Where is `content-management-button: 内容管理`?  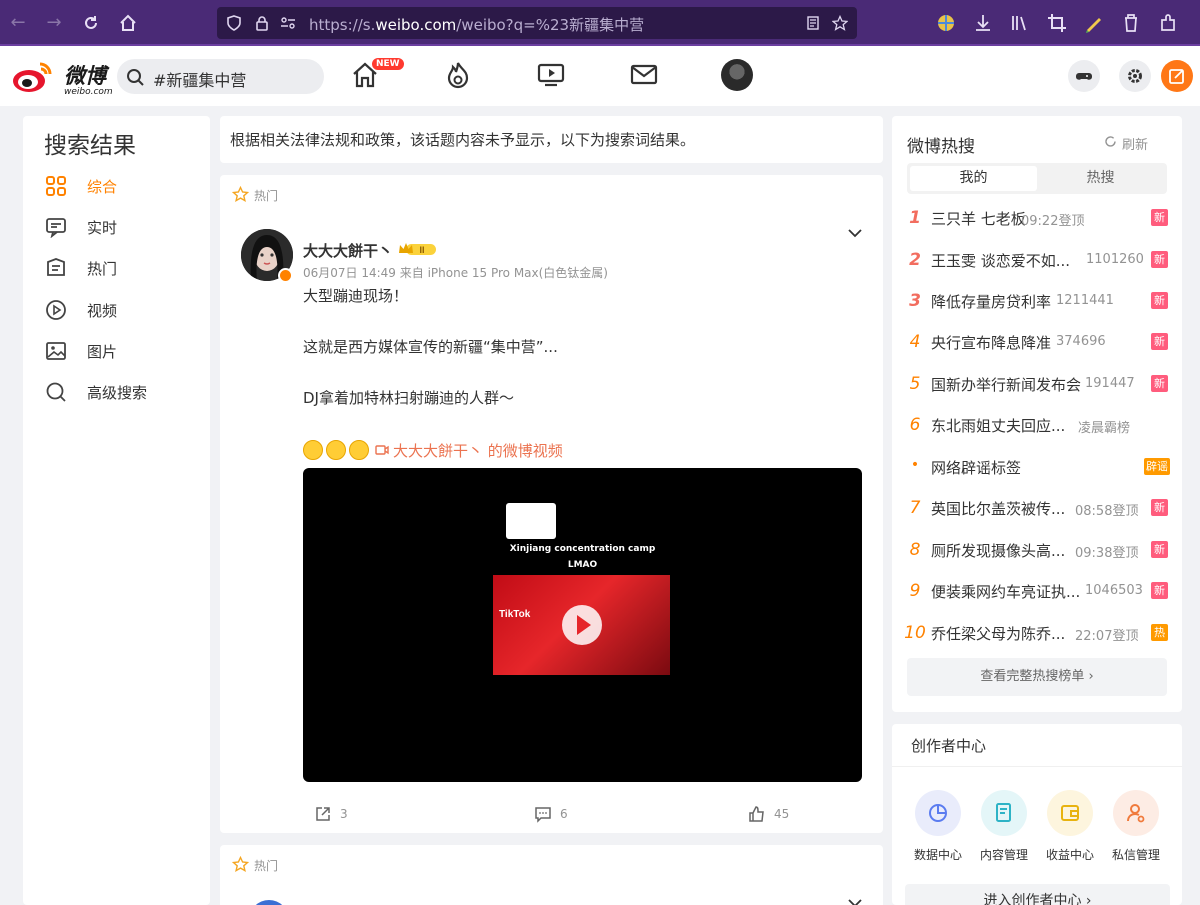 content-management-button: 内容管理 is located at coordinates (1004, 826).